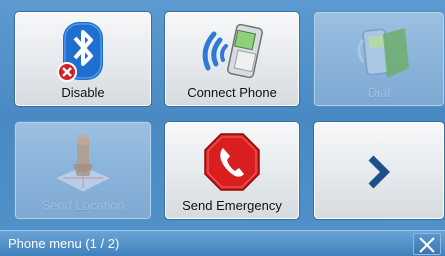  I want to click on phone-dial-icon, so click(379, 54).